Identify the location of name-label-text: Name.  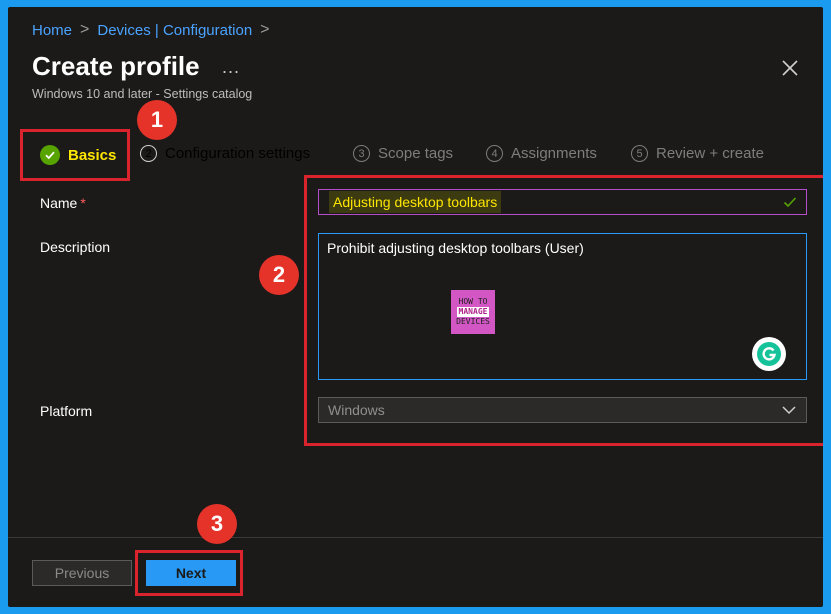
(59, 203).